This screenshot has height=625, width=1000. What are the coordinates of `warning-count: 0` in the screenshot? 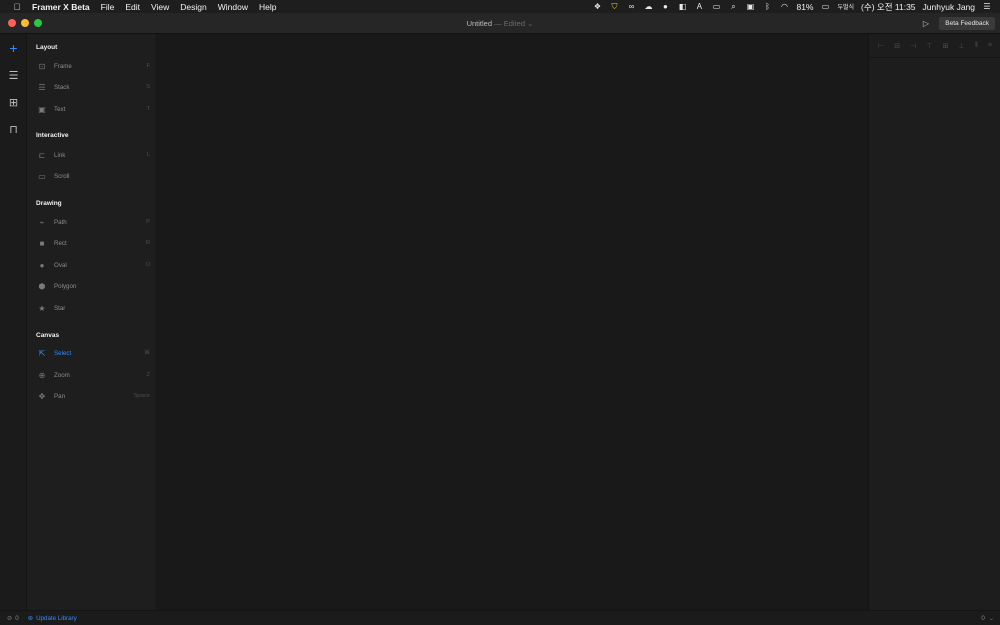 It's located at (17, 618).